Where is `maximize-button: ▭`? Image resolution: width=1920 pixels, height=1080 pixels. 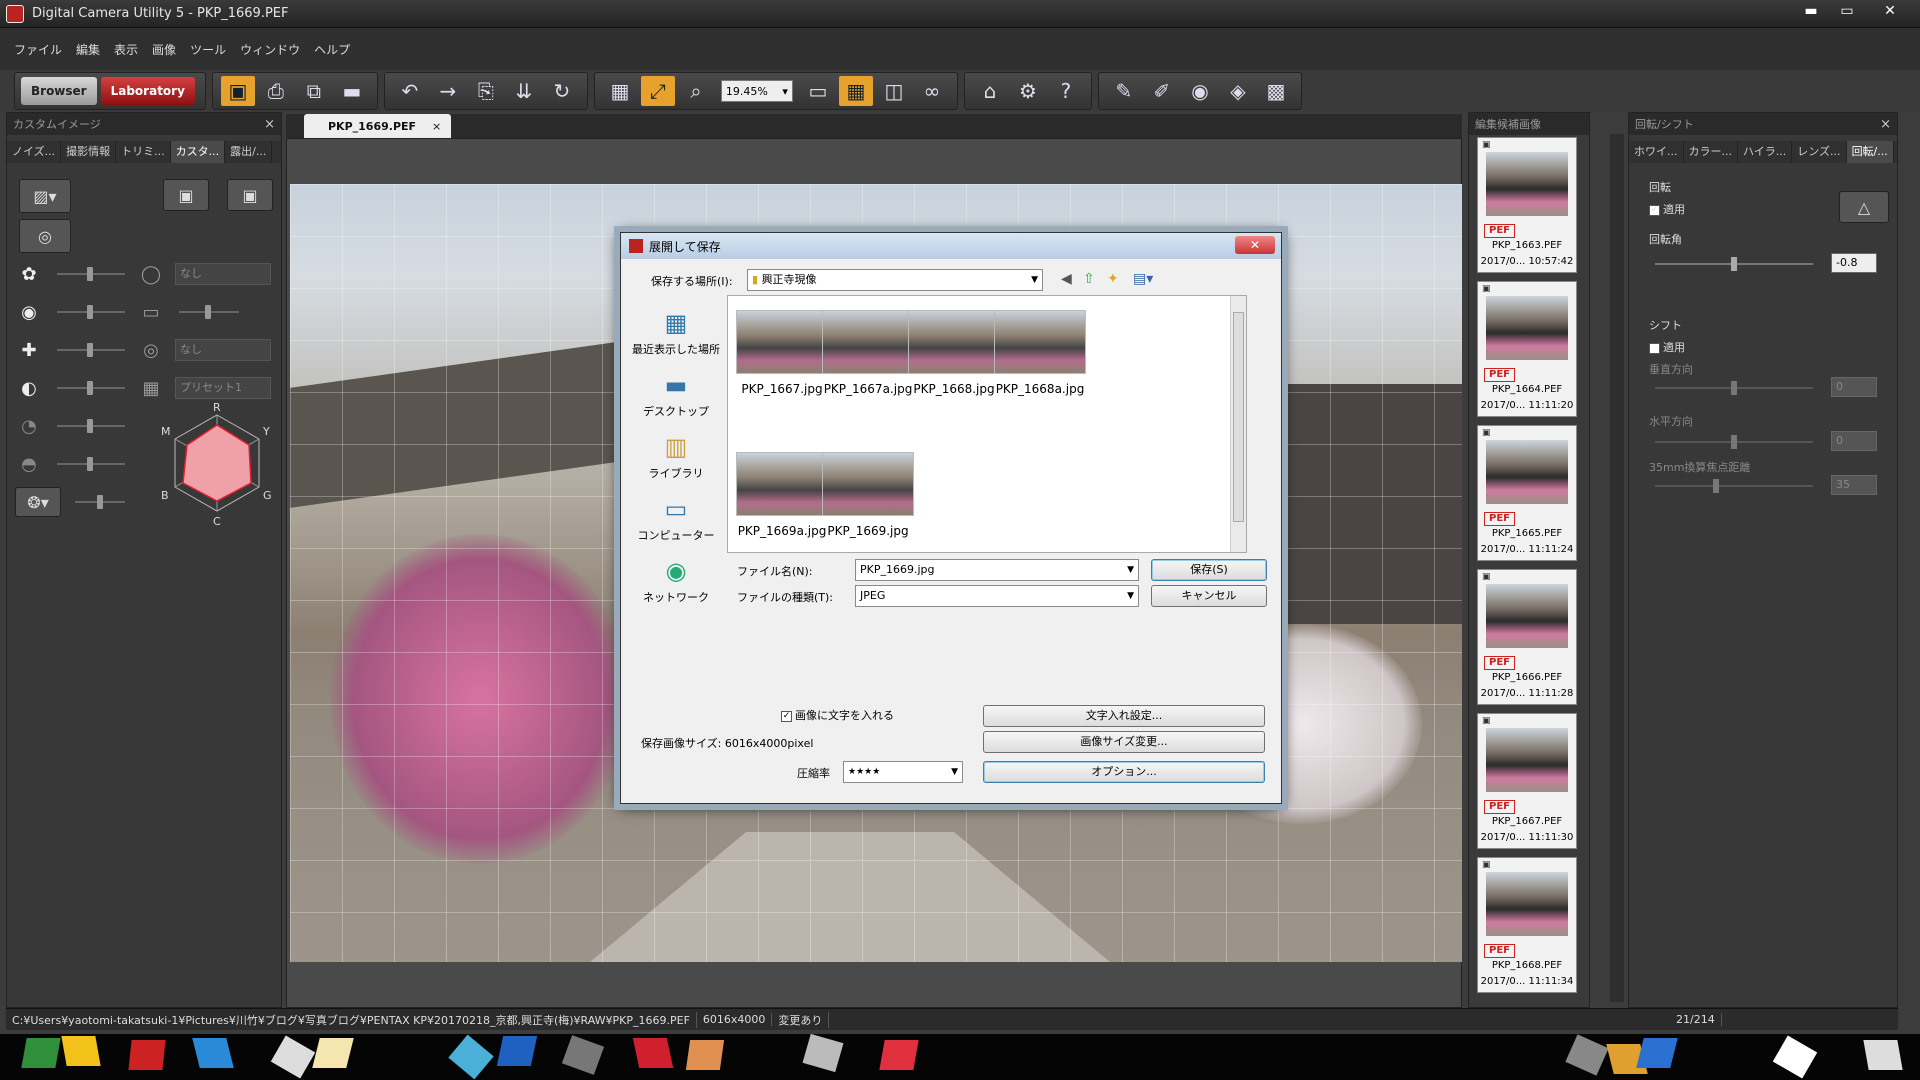
maximize-button: ▭ is located at coordinates (1847, 12).